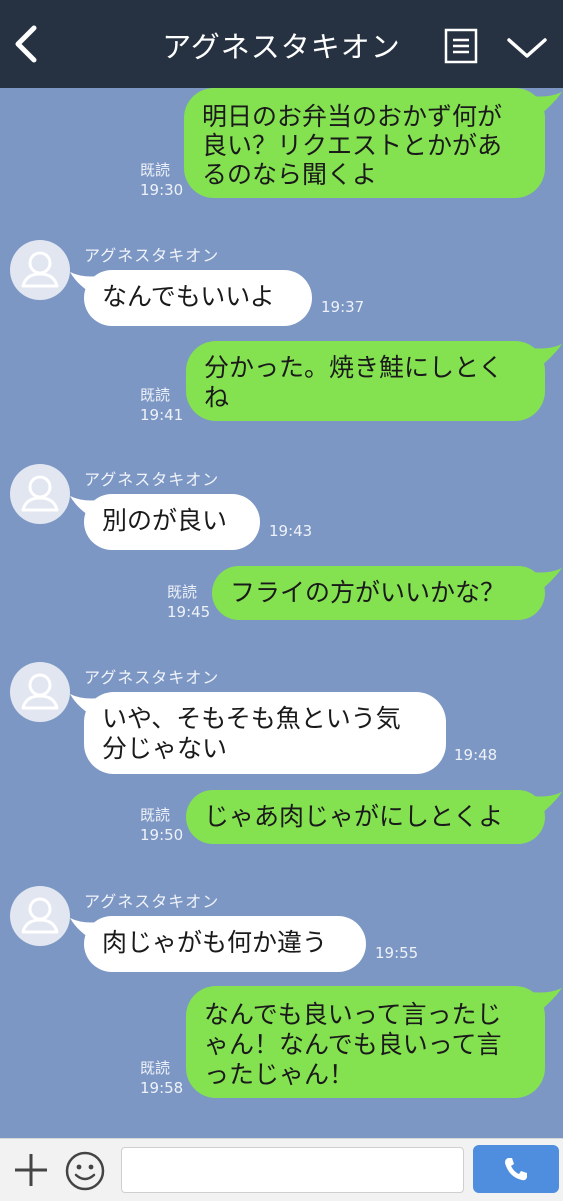 The image size is (563, 1201). Describe the element at coordinates (189, 612) in the screenshot. I see `message-time: 19:45` at that location.